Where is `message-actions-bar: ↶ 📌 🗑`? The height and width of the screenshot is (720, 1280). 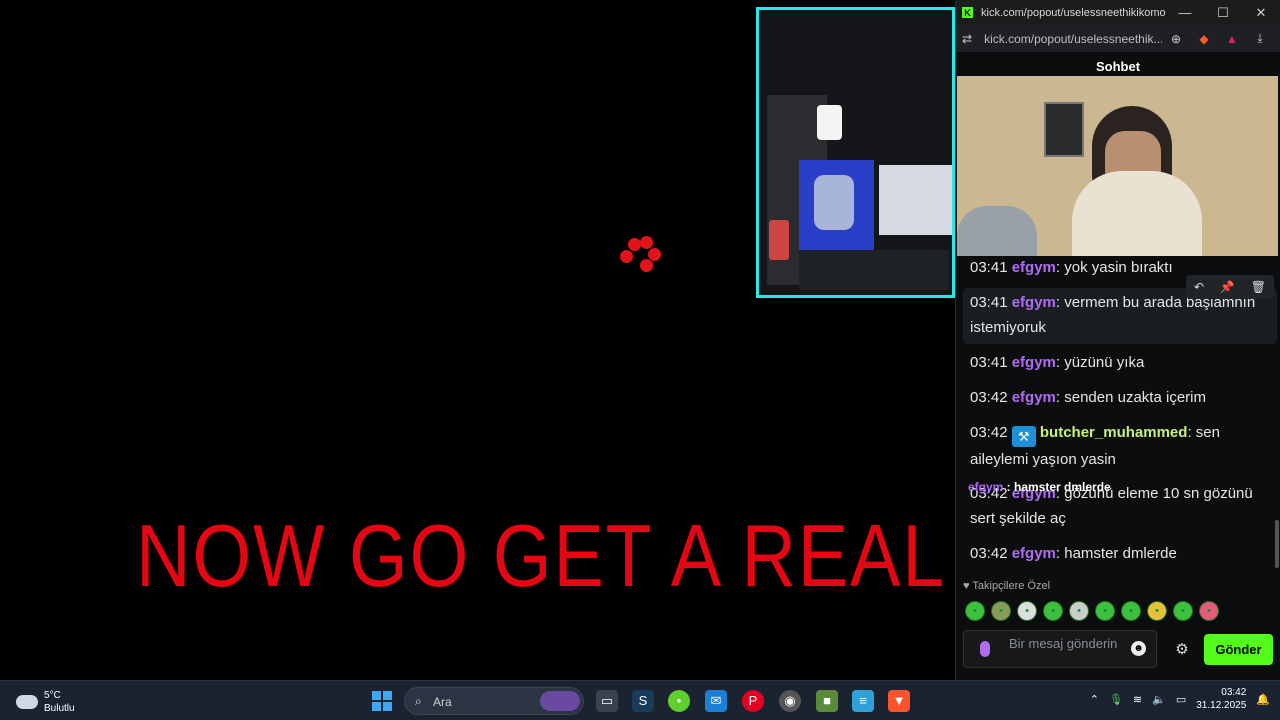
message-actions-bar: ↶ 📌 🗑 is located at coordinates (1230, 287).